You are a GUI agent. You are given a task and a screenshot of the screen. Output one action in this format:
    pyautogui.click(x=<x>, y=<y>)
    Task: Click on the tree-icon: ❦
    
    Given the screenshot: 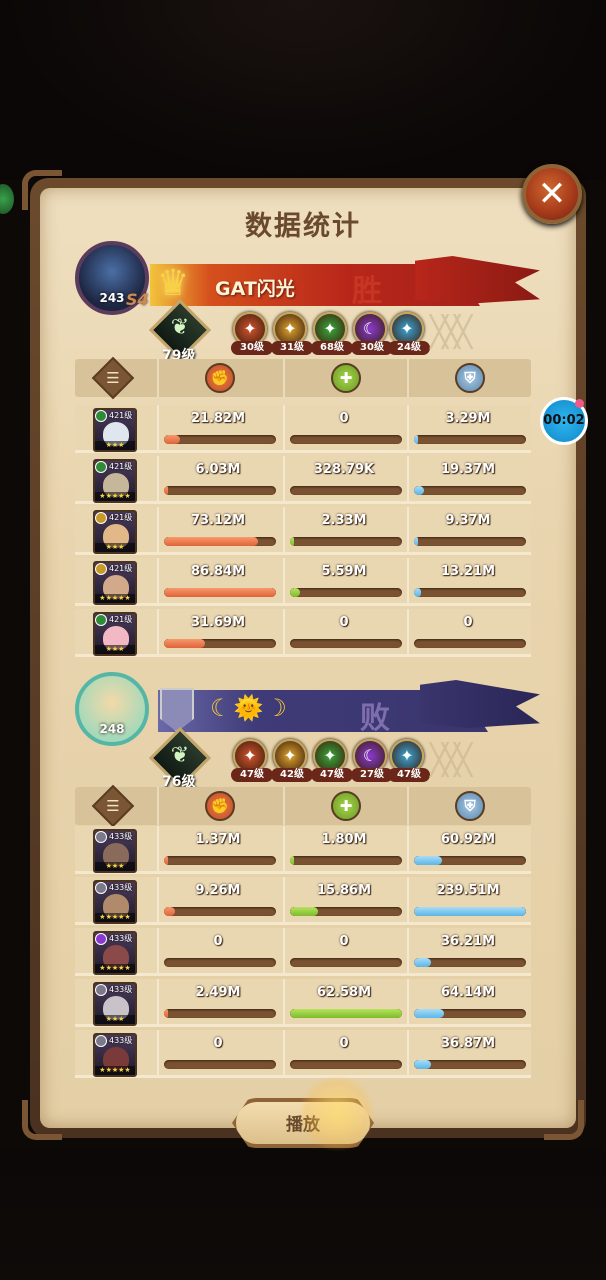 What is the action you would take?
    pyautogui.click(x=180, y=327)
    